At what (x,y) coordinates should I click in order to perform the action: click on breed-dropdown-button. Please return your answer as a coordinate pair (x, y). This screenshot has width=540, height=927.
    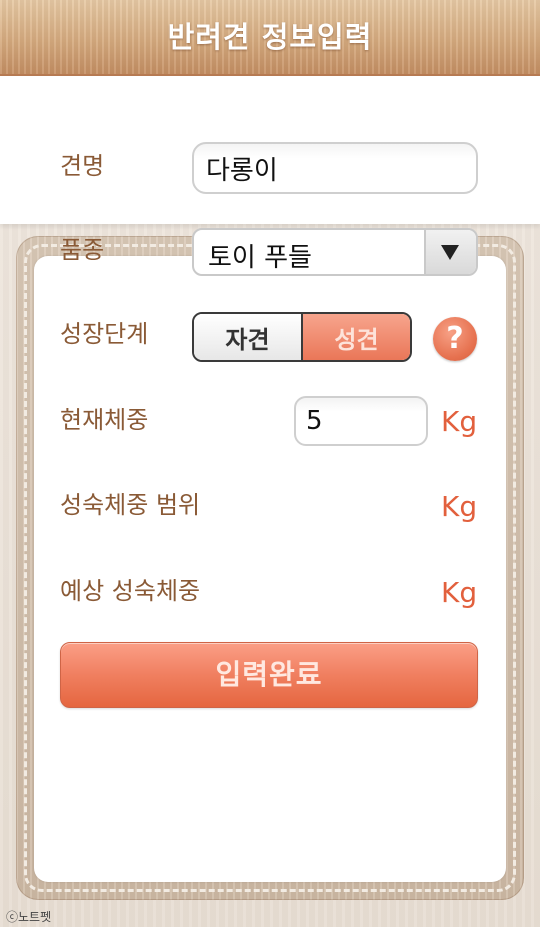
    Looking at the image, I should click on (450, 252).